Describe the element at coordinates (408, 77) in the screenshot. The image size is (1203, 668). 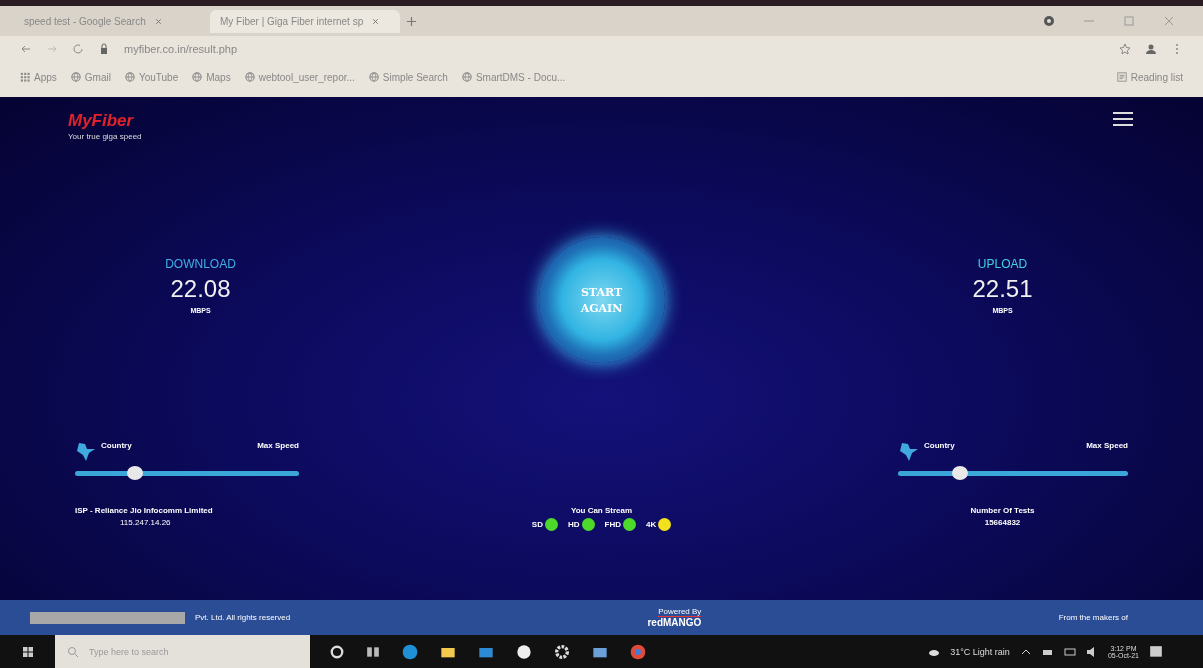
I see `bookmark: Simple Search` at that location.